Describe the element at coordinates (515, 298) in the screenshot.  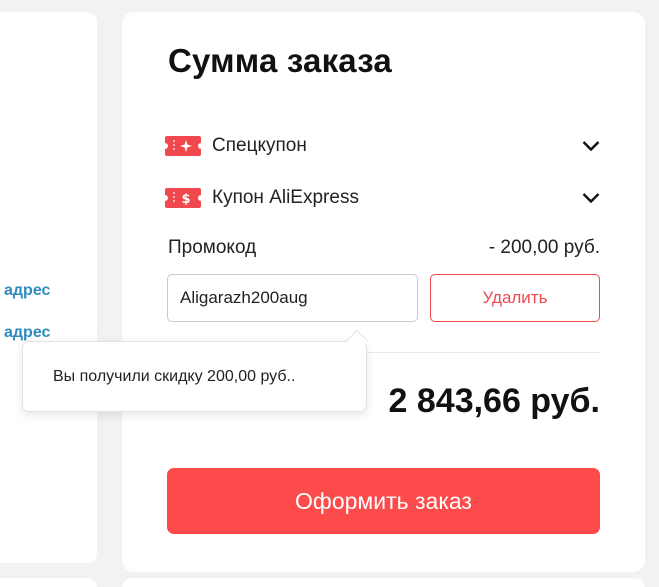
I see `delete-promo-button: Удалить` at that location.